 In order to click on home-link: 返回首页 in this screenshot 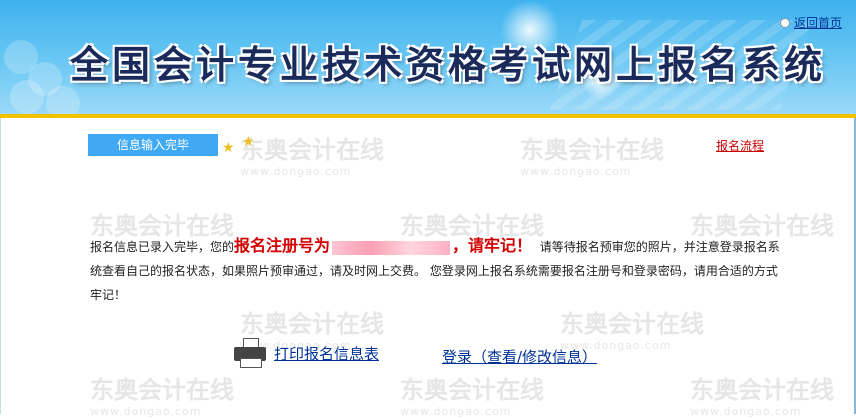, I will do `click(810, 22)`.